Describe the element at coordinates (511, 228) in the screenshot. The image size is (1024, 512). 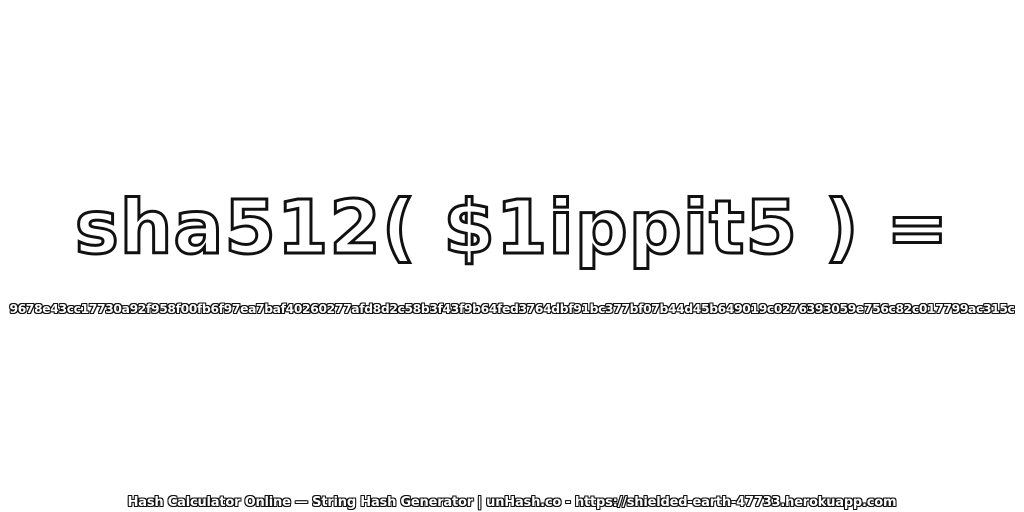
I see `hash-expression-title: sha512( $1ippit5 ) =` at that location.